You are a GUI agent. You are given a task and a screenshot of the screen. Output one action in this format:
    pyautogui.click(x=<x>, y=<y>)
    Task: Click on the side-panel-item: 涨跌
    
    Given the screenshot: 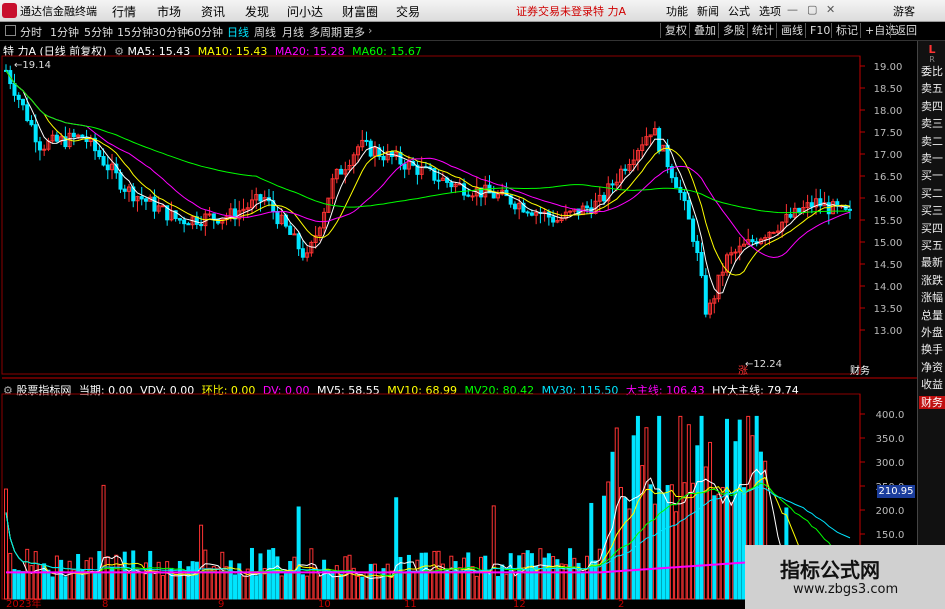 What is the action you would take?
    pyautogui.click(x=932, y=280)
    